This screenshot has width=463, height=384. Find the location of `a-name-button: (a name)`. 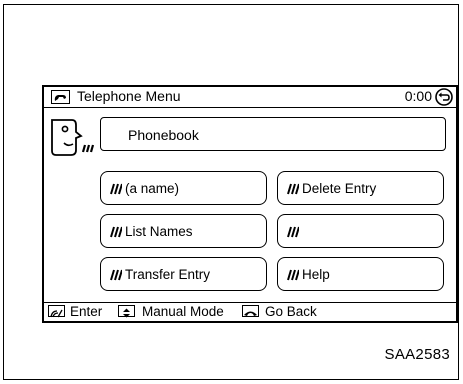

a-name-button: (a name) is located at coordinates (183, 188).